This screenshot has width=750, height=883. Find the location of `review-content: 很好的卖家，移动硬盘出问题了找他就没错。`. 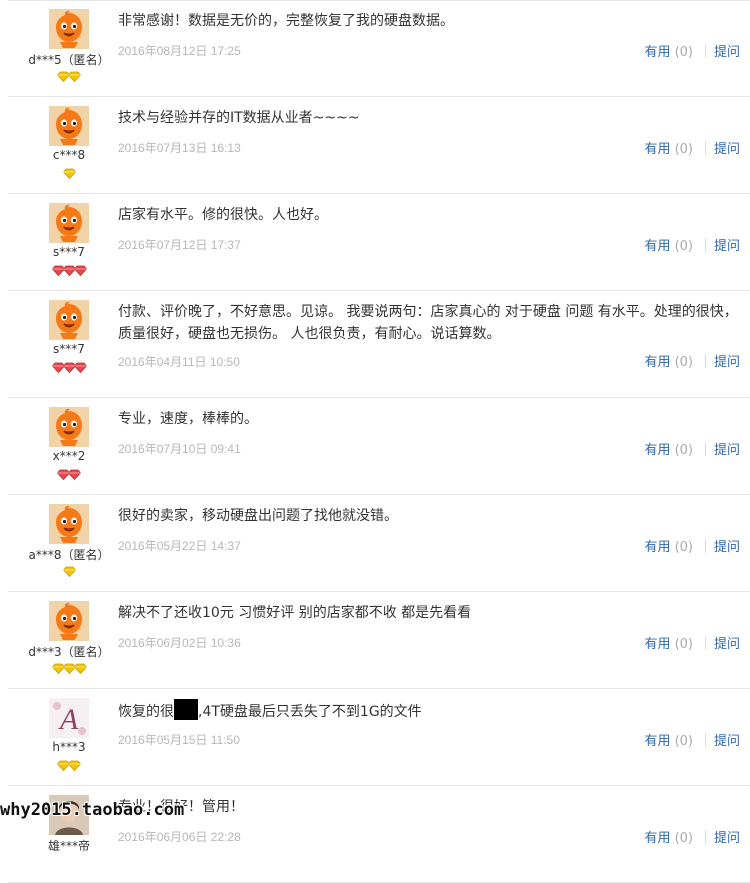

review-content: 很好的卖家，移动硬盘出问题了找他就没错。 is located at coordinates (433, 516).